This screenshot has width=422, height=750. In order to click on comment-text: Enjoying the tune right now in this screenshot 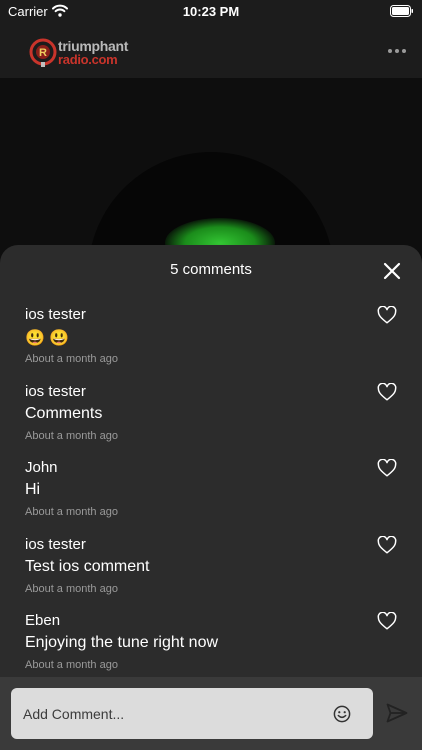, I will do `click(122, 642)`.